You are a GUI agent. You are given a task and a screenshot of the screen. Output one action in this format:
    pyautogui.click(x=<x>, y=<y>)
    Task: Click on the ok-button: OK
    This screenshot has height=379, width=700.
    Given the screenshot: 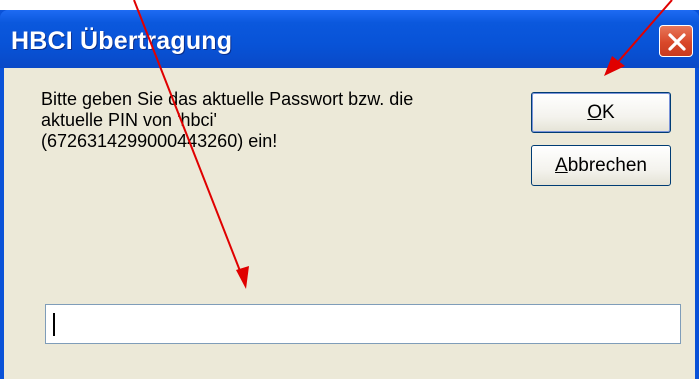 What is the action you would take?
    pyautogui.click(x=601, y=112)
    